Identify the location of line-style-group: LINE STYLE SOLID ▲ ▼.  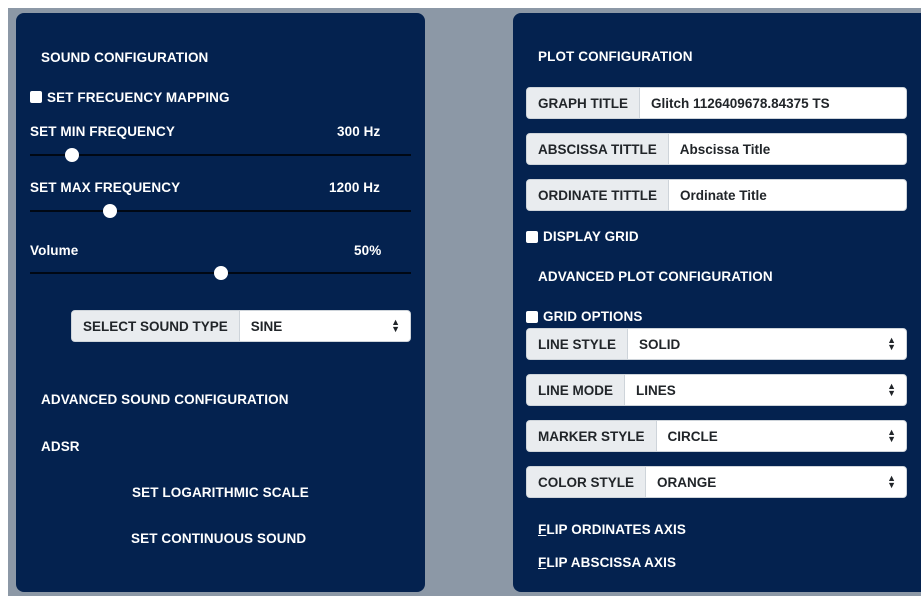
(716, 344).